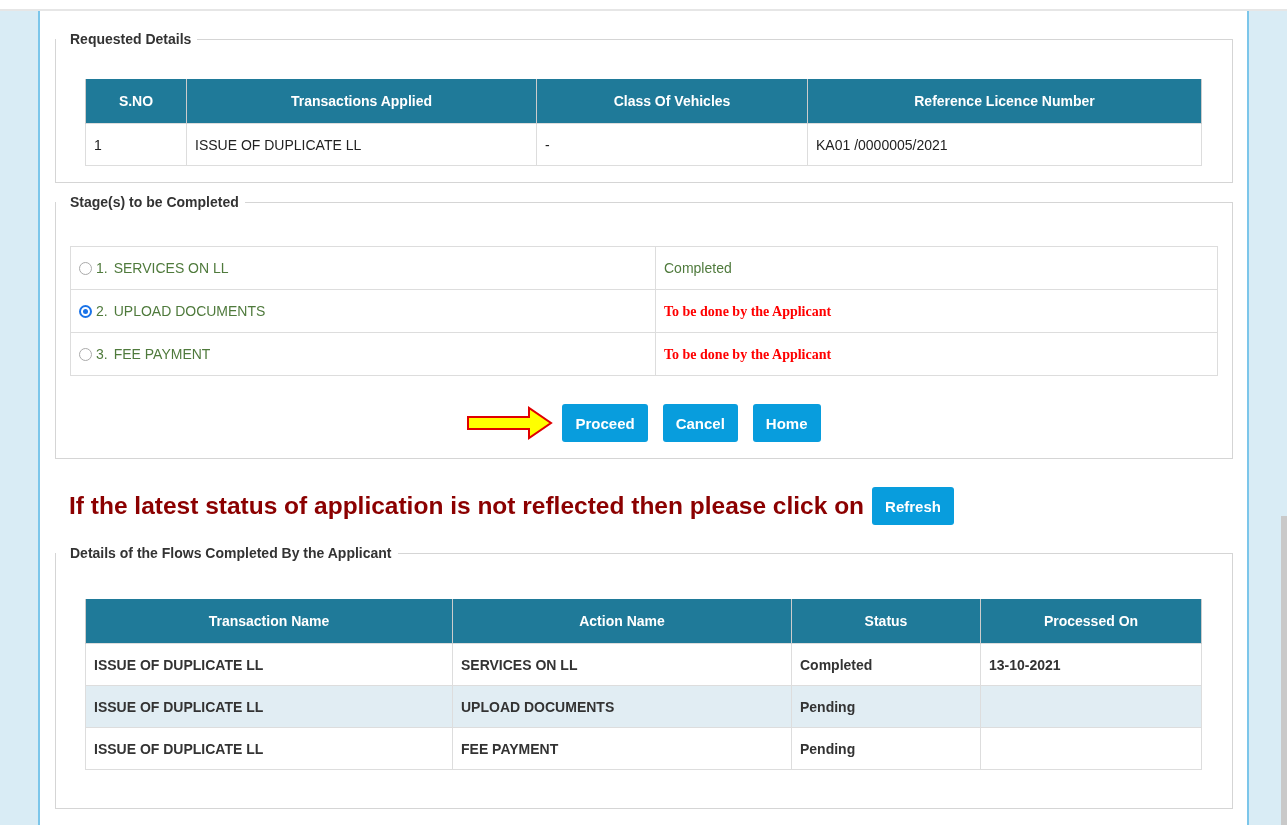 This screenshot has height=825, width=1287. I want to click on scrollbar, so click(1284, 670).